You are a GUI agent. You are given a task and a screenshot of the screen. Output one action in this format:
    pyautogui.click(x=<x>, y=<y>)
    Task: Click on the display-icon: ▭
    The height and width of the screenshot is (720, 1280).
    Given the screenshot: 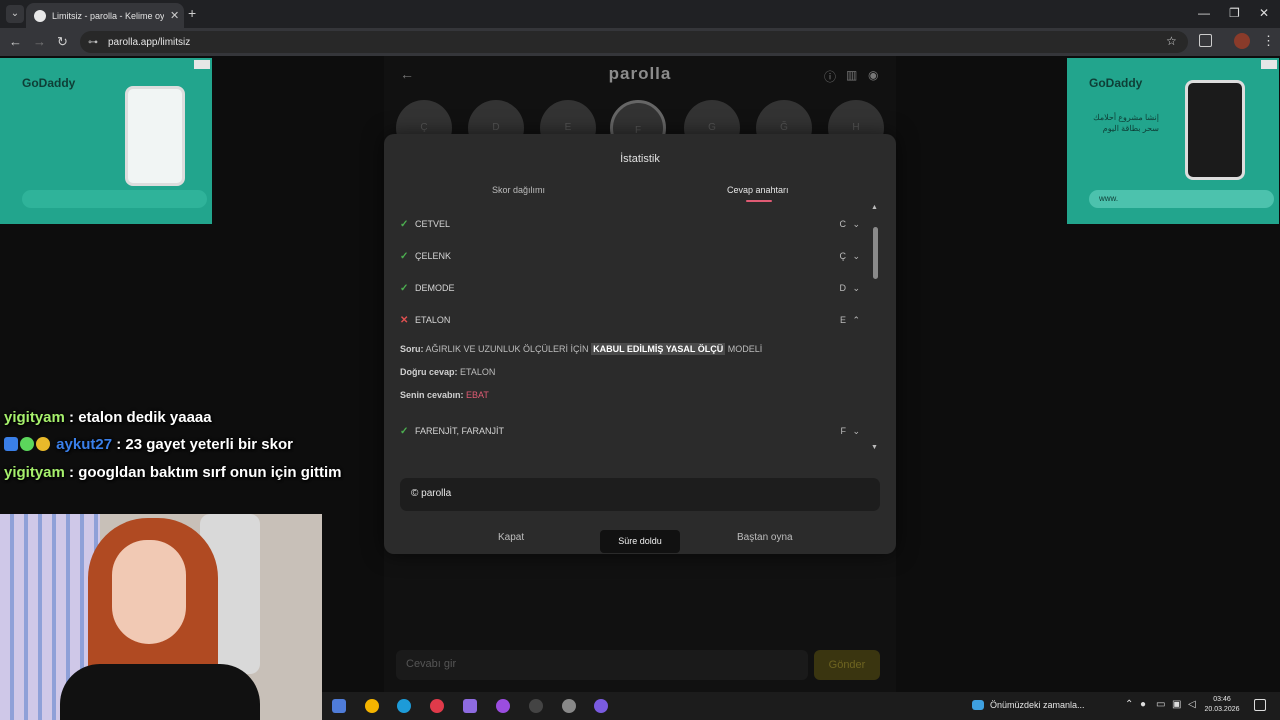 What is the action you would take?
    pyautogui.click(x=1160, y=704)
    